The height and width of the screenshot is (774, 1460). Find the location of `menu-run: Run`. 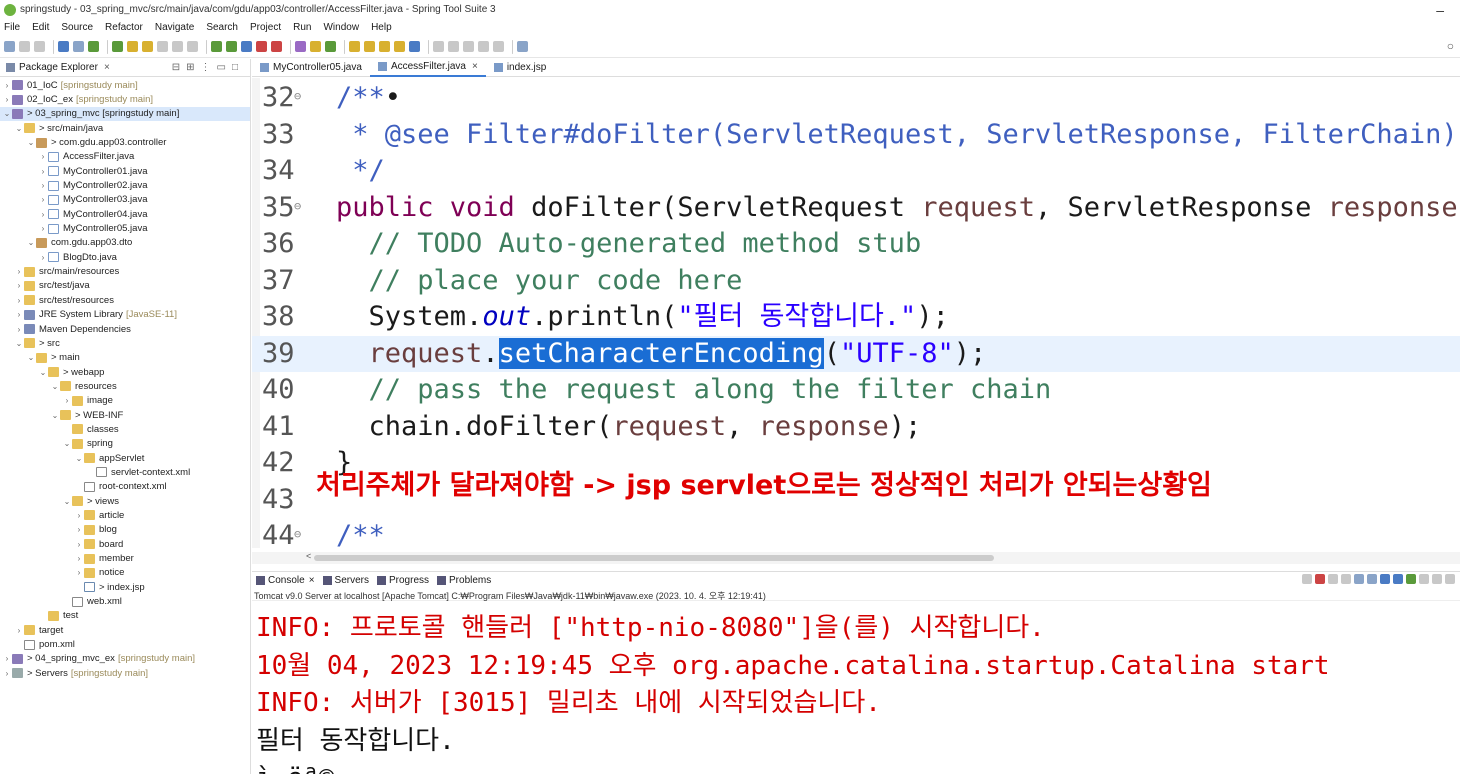

menu-run: Run is located at coordinates (302, 27).